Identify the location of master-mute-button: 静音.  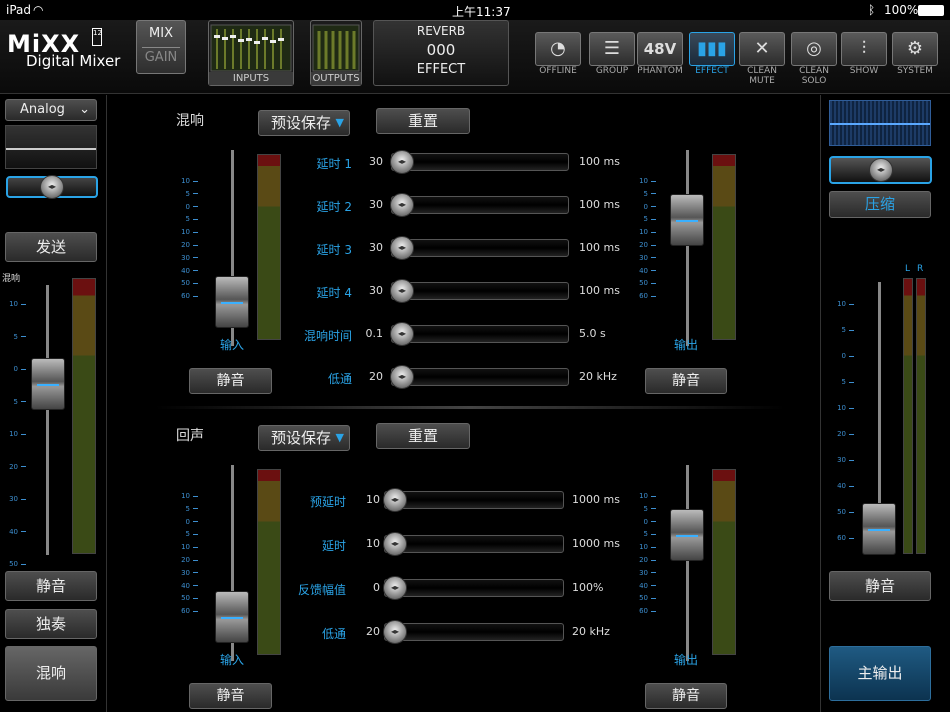
(880, 586).